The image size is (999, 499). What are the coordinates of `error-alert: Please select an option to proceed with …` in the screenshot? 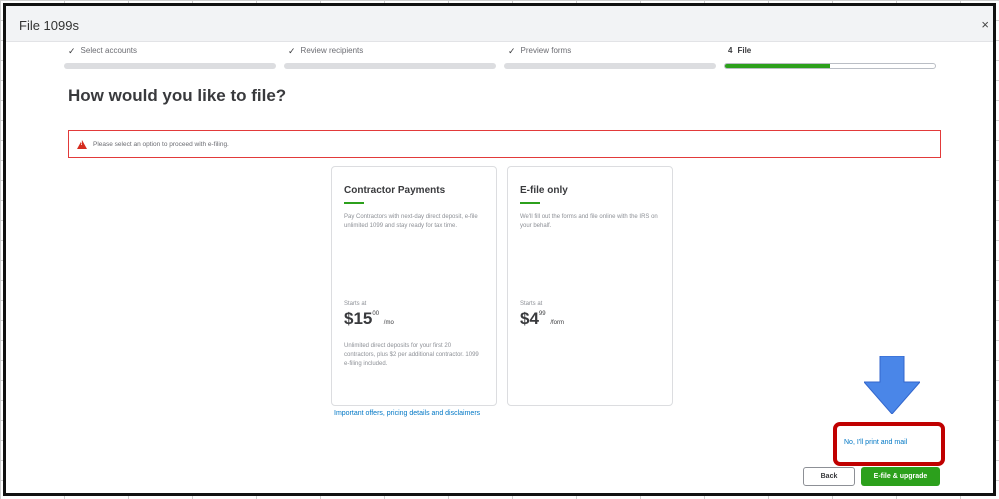 It's located at (504, 144).